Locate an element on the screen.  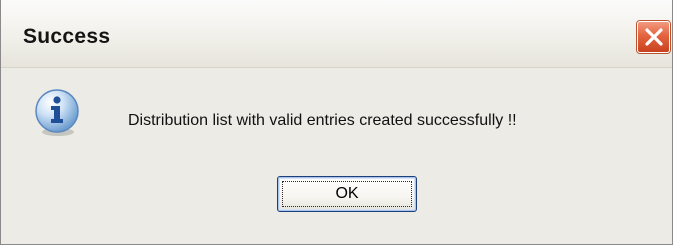
ok-button: OK is located at coordinates (347, 194).